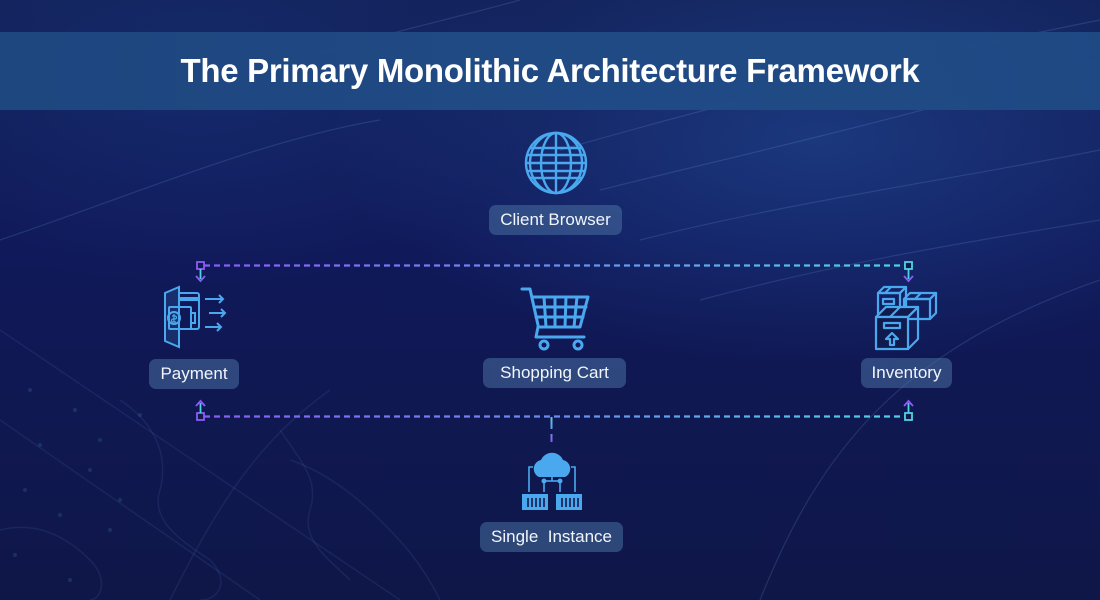 The image size is (1100, 600). I want to click on node-inventory: Inventory, so click(906, 336).